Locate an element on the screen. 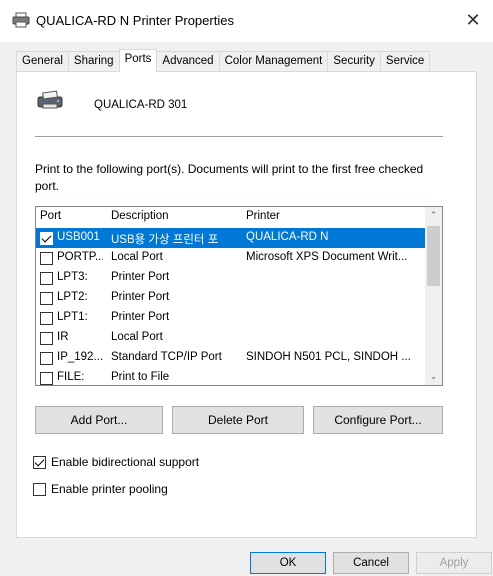 The width and height of the screenshot is (493, 576). bidirectional-support-checkbox: Enable bidirectional support is located at coordinates (116, 462).